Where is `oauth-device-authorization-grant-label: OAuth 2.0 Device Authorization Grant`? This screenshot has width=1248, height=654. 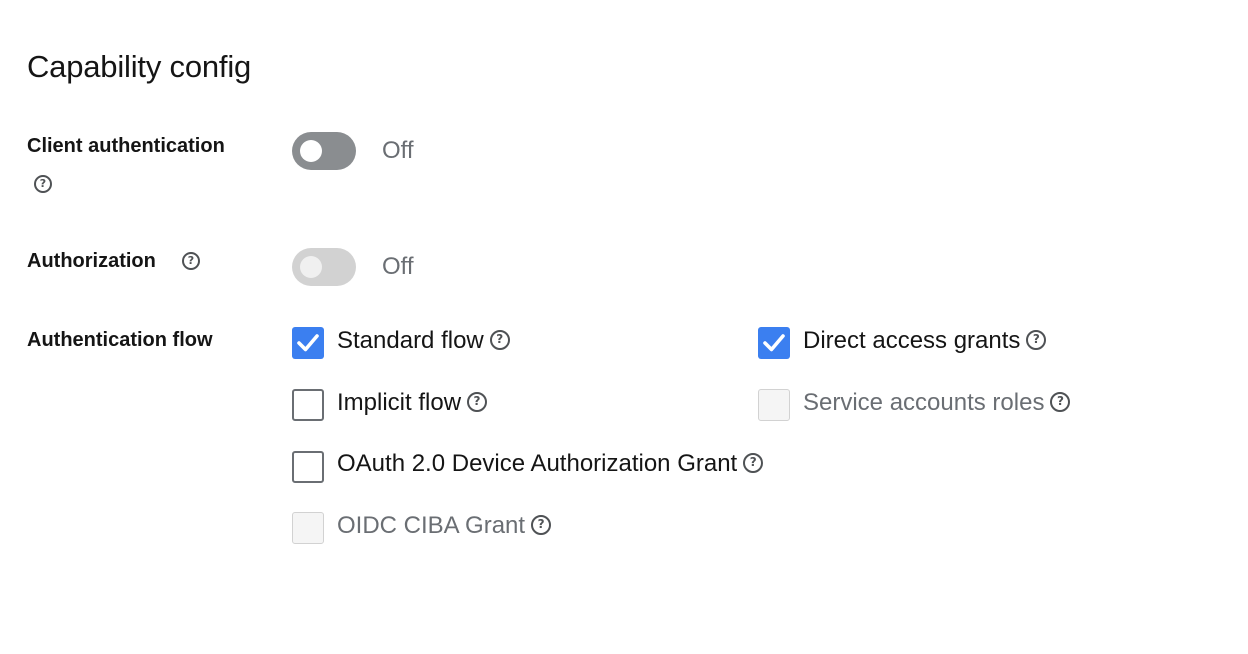 oauth-device-authorization-grant-label: OAuth 2.0 Device Authorization Grant is located at coordinates (537, 463).